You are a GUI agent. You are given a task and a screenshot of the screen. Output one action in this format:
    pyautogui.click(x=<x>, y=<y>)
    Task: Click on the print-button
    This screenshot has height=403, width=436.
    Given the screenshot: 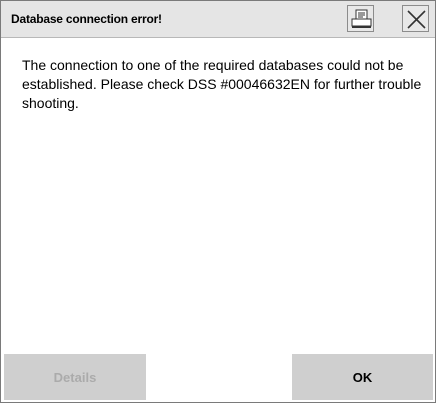 What is the action you would take?
    pyautogui.click(x=360, y=18)
    